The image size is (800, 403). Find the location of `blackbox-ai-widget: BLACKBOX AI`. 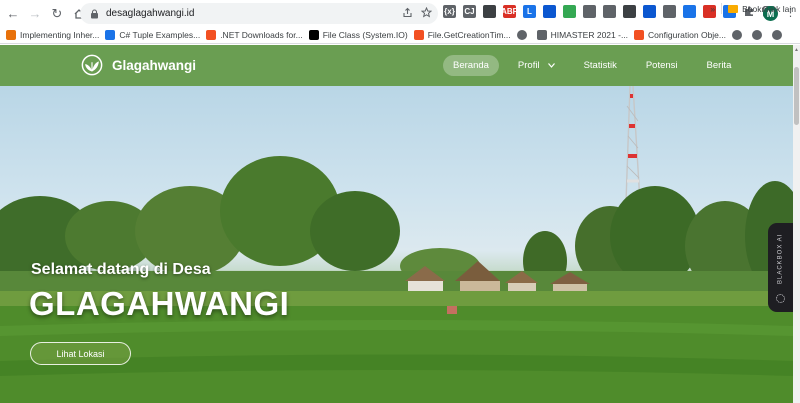

blackbox-ai-widget: BLACKBOX AI is located at coordinates (780, 267).